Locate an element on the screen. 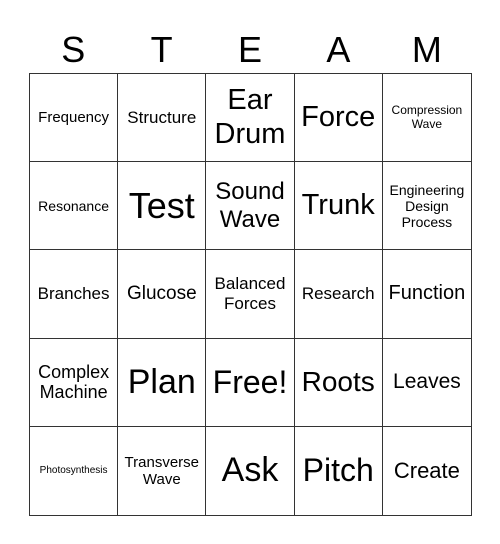  bingo-cell: Ask is located at coordinates (250, 470).